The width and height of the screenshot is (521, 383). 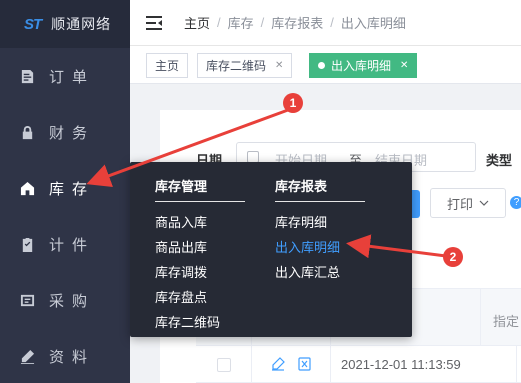 What do you see at coordinates (307, 246) in the screenshot?
I see `menu-item-inout-detail: 出入库明细` at bounding box center [307, 246].